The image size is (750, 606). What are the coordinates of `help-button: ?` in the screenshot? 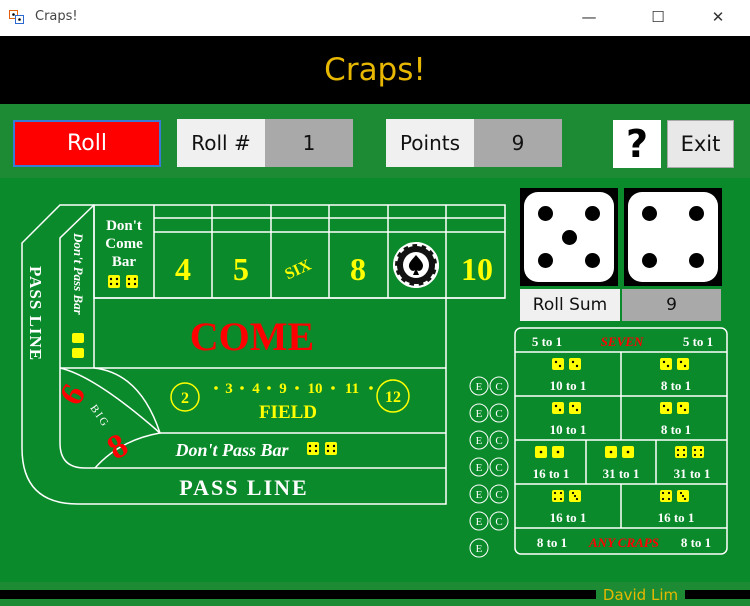 It's located at (637, 144).